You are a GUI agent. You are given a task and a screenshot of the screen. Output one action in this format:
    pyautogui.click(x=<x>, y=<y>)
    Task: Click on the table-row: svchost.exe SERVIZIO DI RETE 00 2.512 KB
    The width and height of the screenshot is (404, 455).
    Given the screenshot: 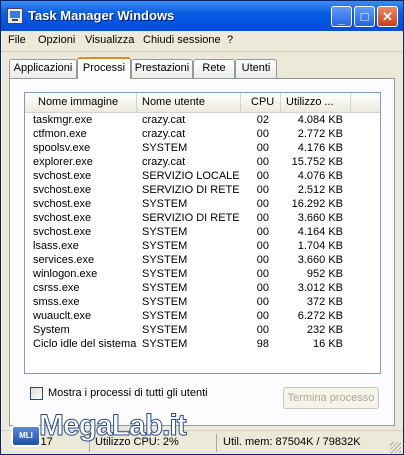 What is the action you would take?
    pyautogui.click(x=202, y=190)
    